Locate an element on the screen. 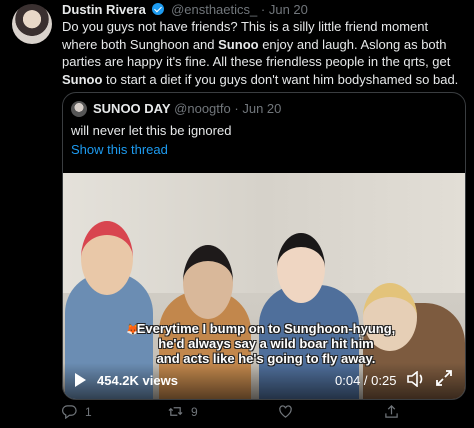 Image resolution: width=474 pixels, height=428 pixels. quote-author-handle: @noogtfo is located at coordinates (202, 108).